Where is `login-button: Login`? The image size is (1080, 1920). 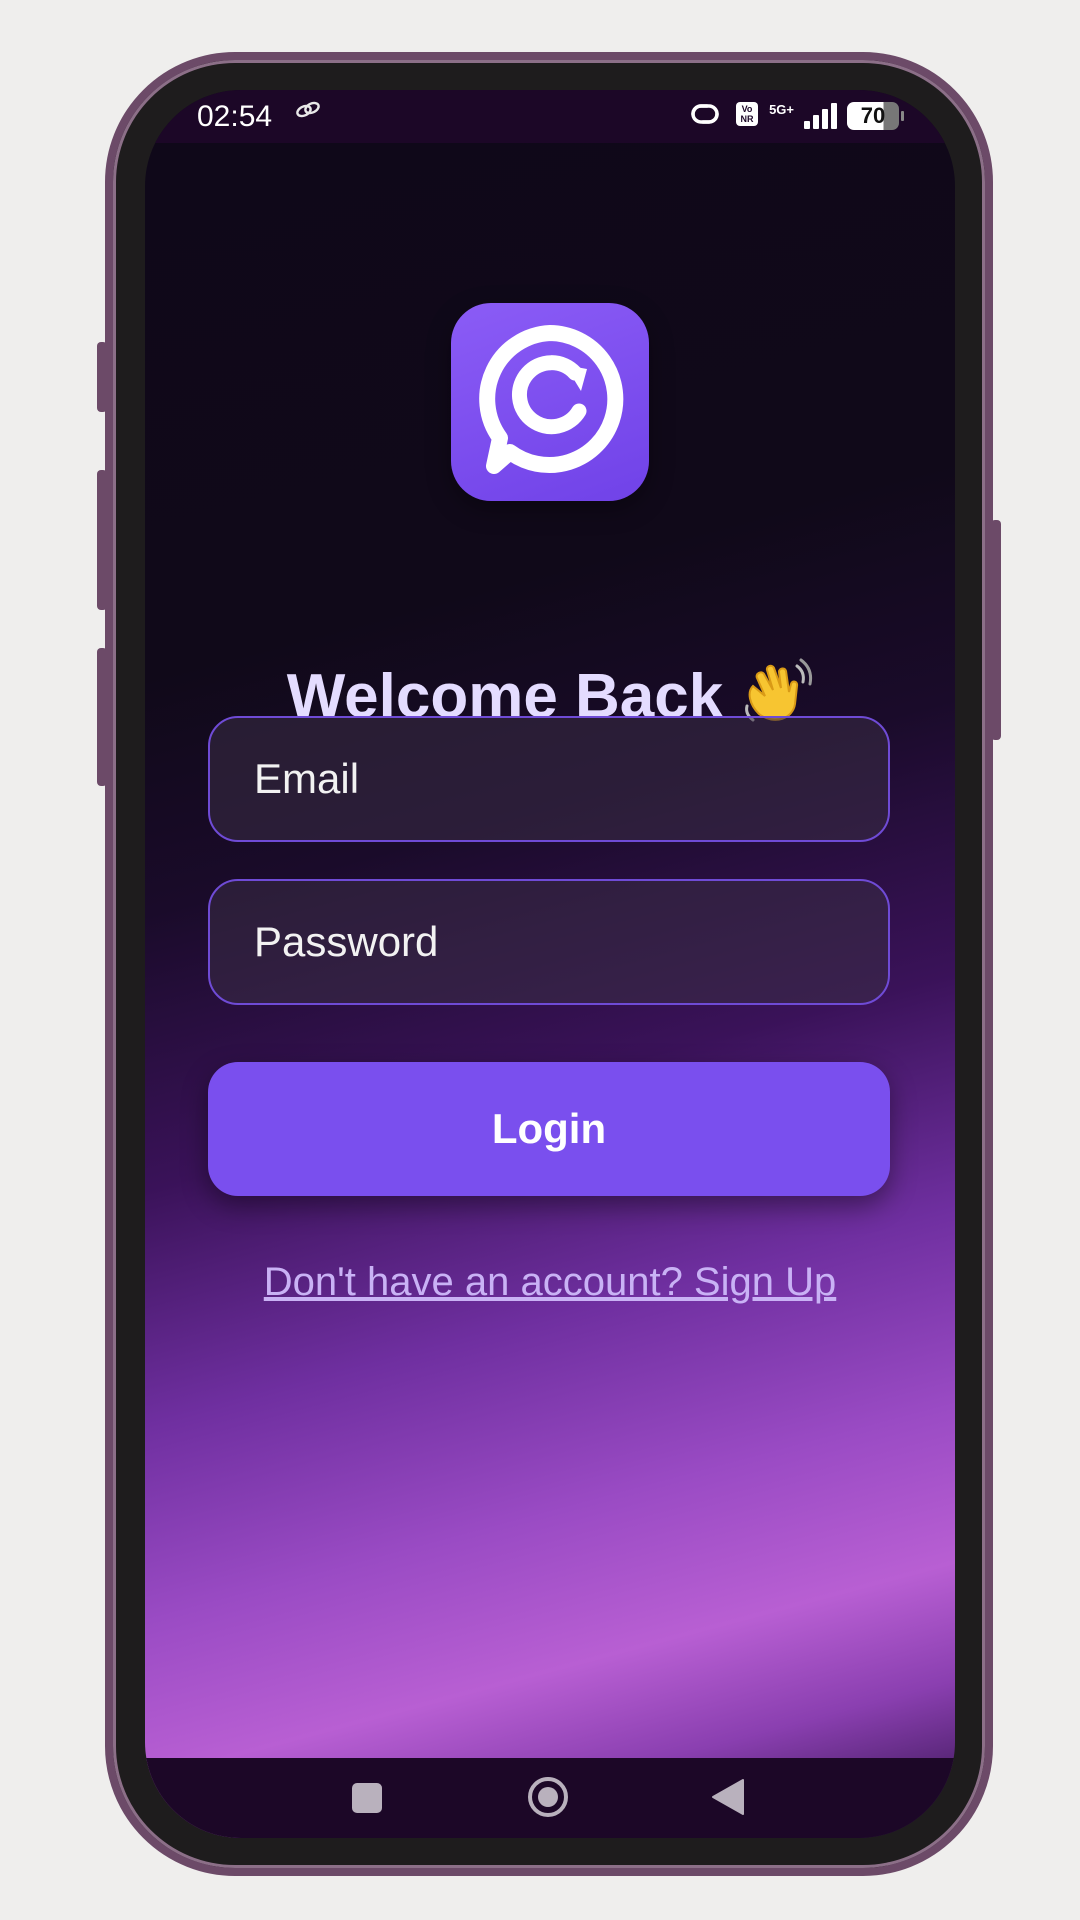 login-button: Login is located at coordinates (549, 1129).